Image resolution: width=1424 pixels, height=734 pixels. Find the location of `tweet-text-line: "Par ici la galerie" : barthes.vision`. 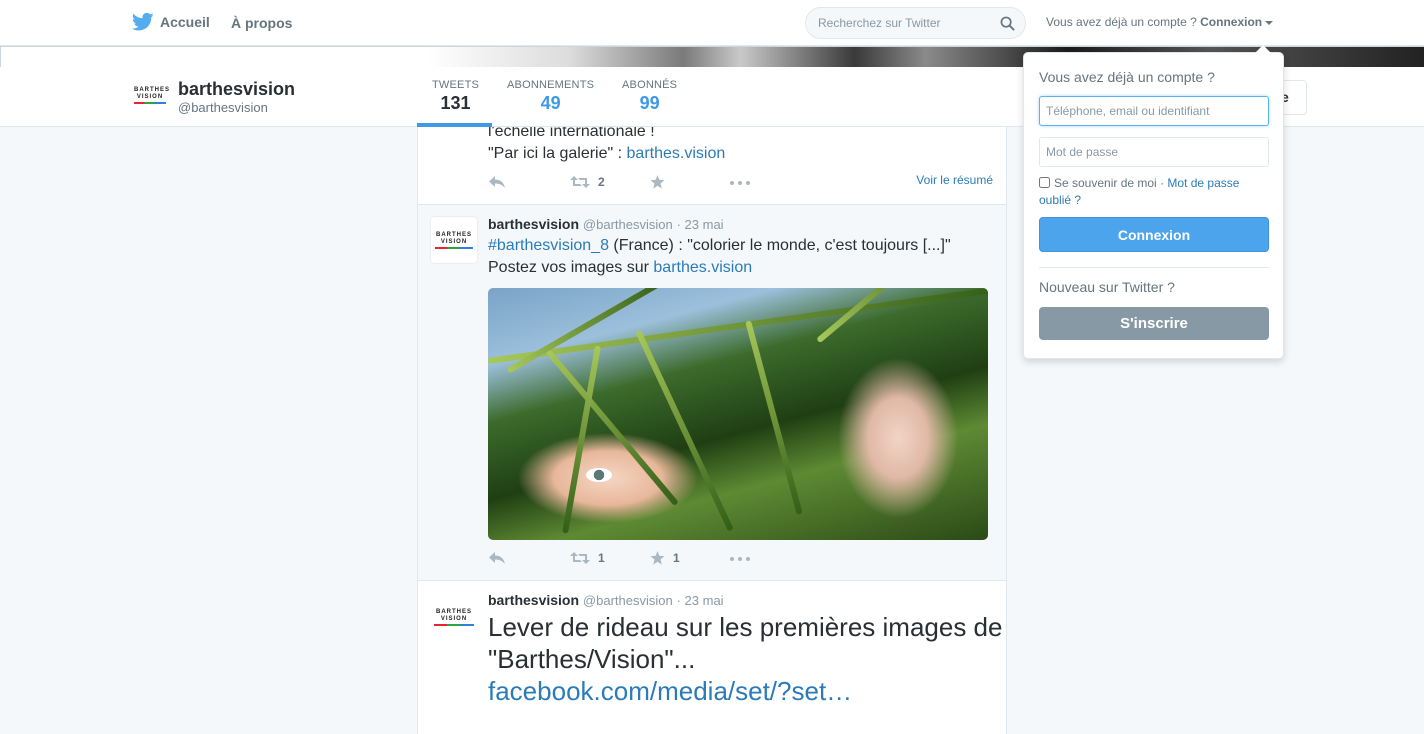

tweet-text-line: "Par ici la galerie" : barthes.vision is located at coordinates (606, 154).